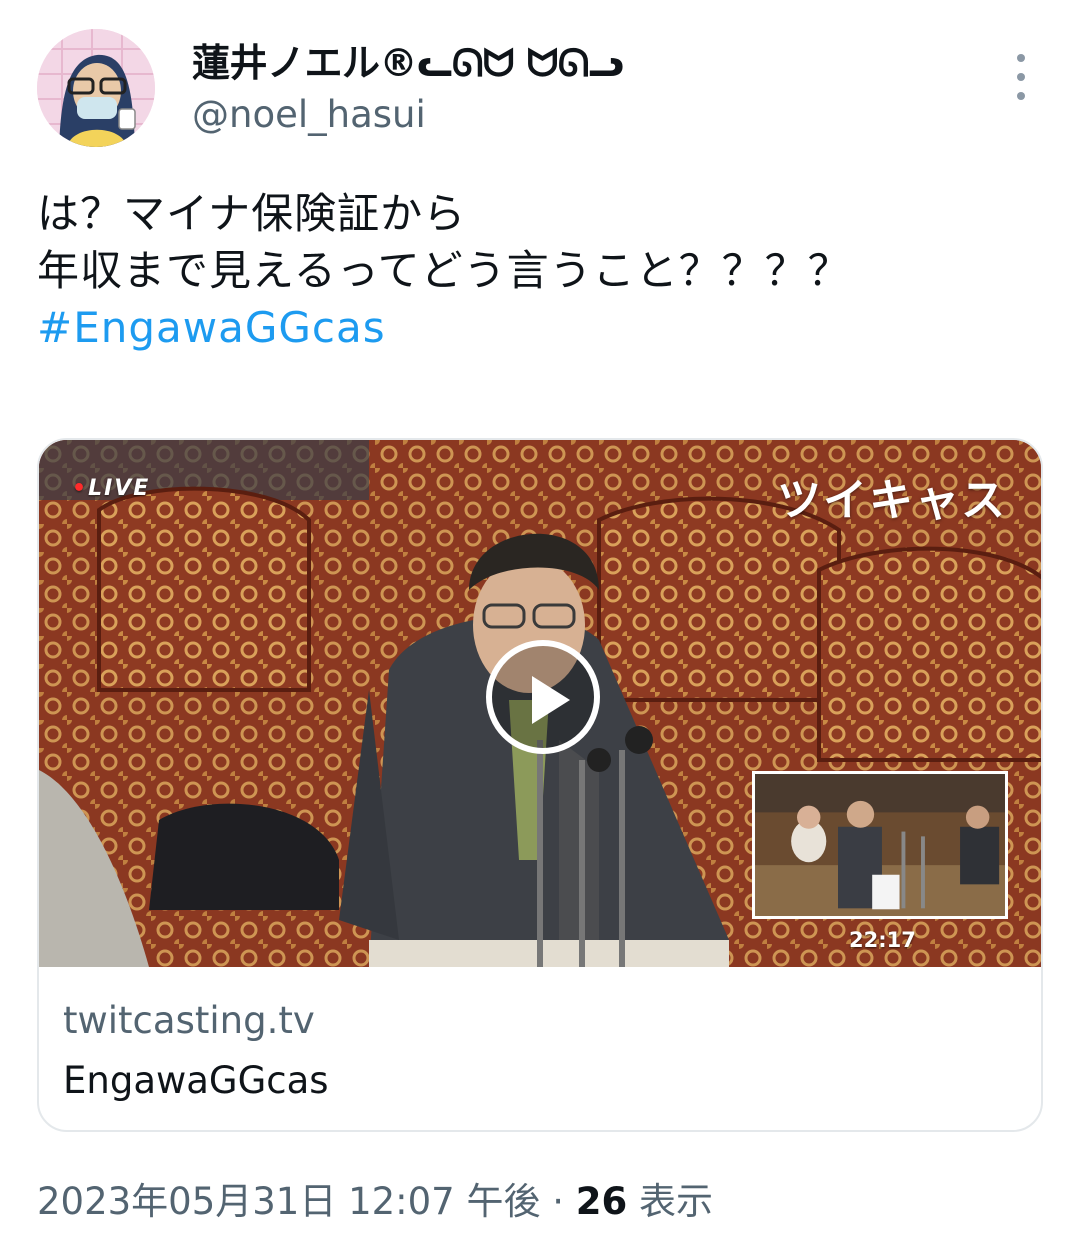 This screenshot has width=1080, height=1256. What do you see at coordinates (119, 488) in the screenshot?
I see `live-label: LIVE` at bounding box center [119, 488].